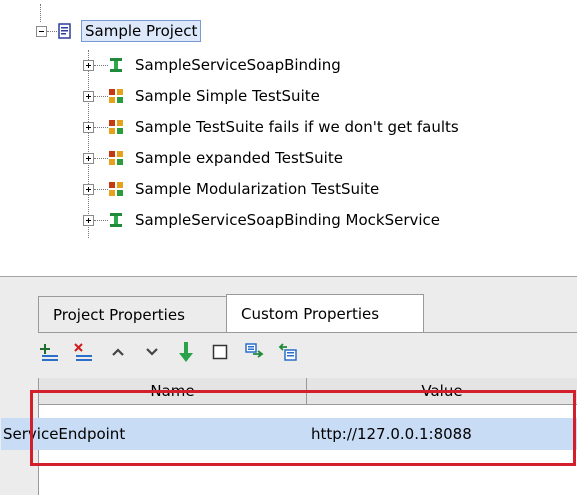 This screenshot has height=495, width=577. What do you see at coordinates (288, 352) in the screenshot?
I see `import-properties-icon` at bounding box center [288, 352].